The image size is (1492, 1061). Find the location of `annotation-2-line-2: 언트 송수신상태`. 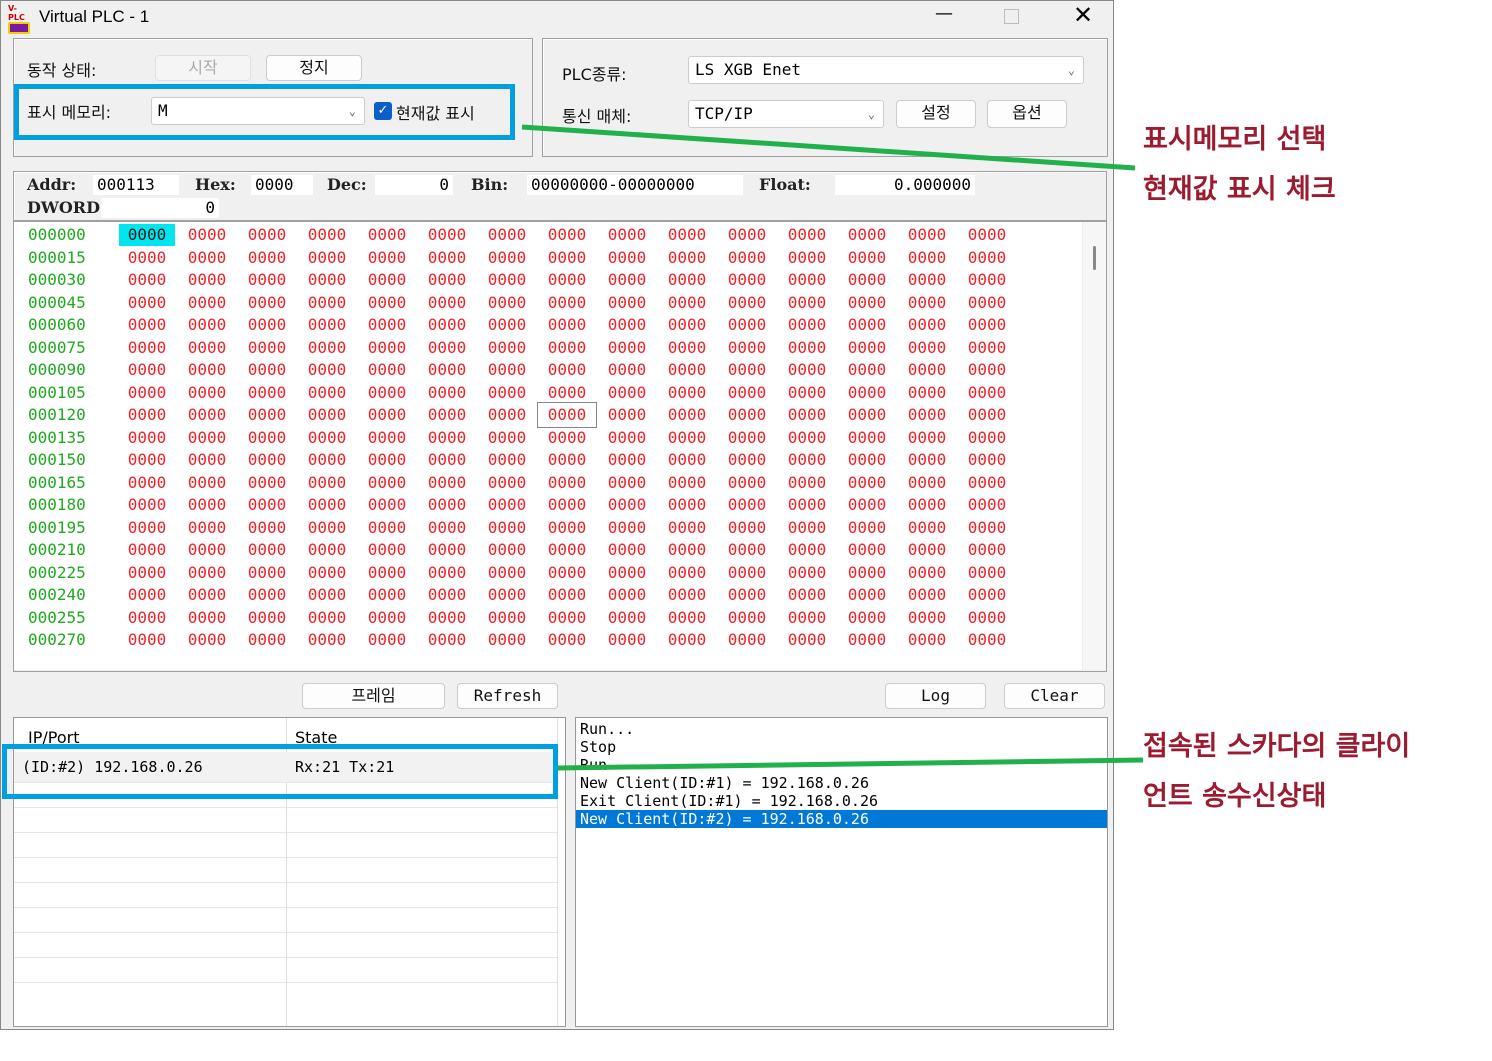

annotation-2-line-2: 언트 송수신상태 is located at coordinates (1235, 796).